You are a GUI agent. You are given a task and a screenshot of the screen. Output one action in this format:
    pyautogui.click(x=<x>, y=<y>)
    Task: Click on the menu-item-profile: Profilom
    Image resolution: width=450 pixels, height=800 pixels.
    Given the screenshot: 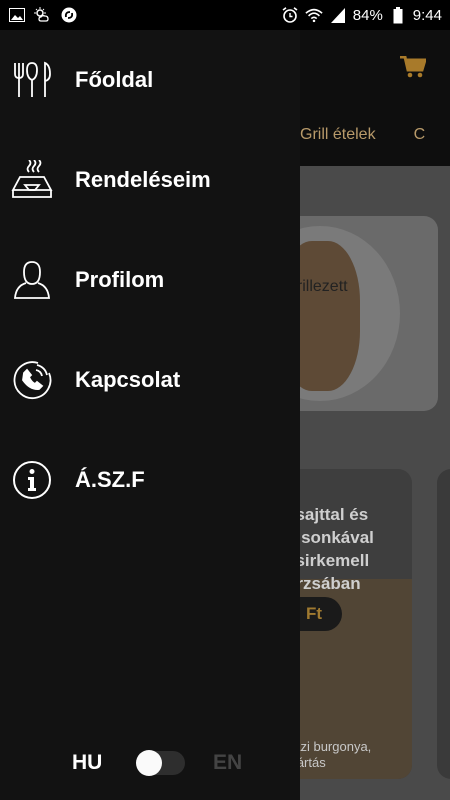 What is the action you would take?
    pyautogui.click(x=150, y=280)
    